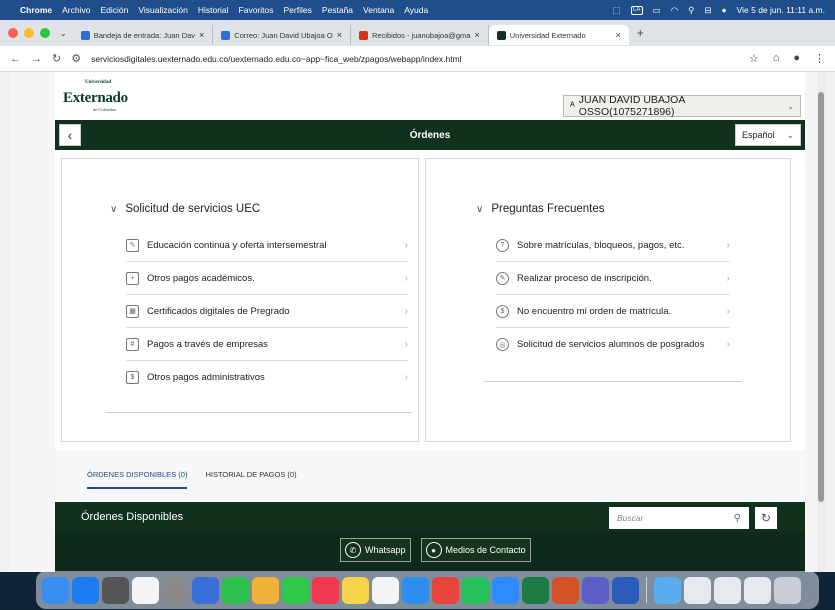 The width and height of the screenshot is (835, 610). I want to click on whatsapp-icon, so click(475, 590).